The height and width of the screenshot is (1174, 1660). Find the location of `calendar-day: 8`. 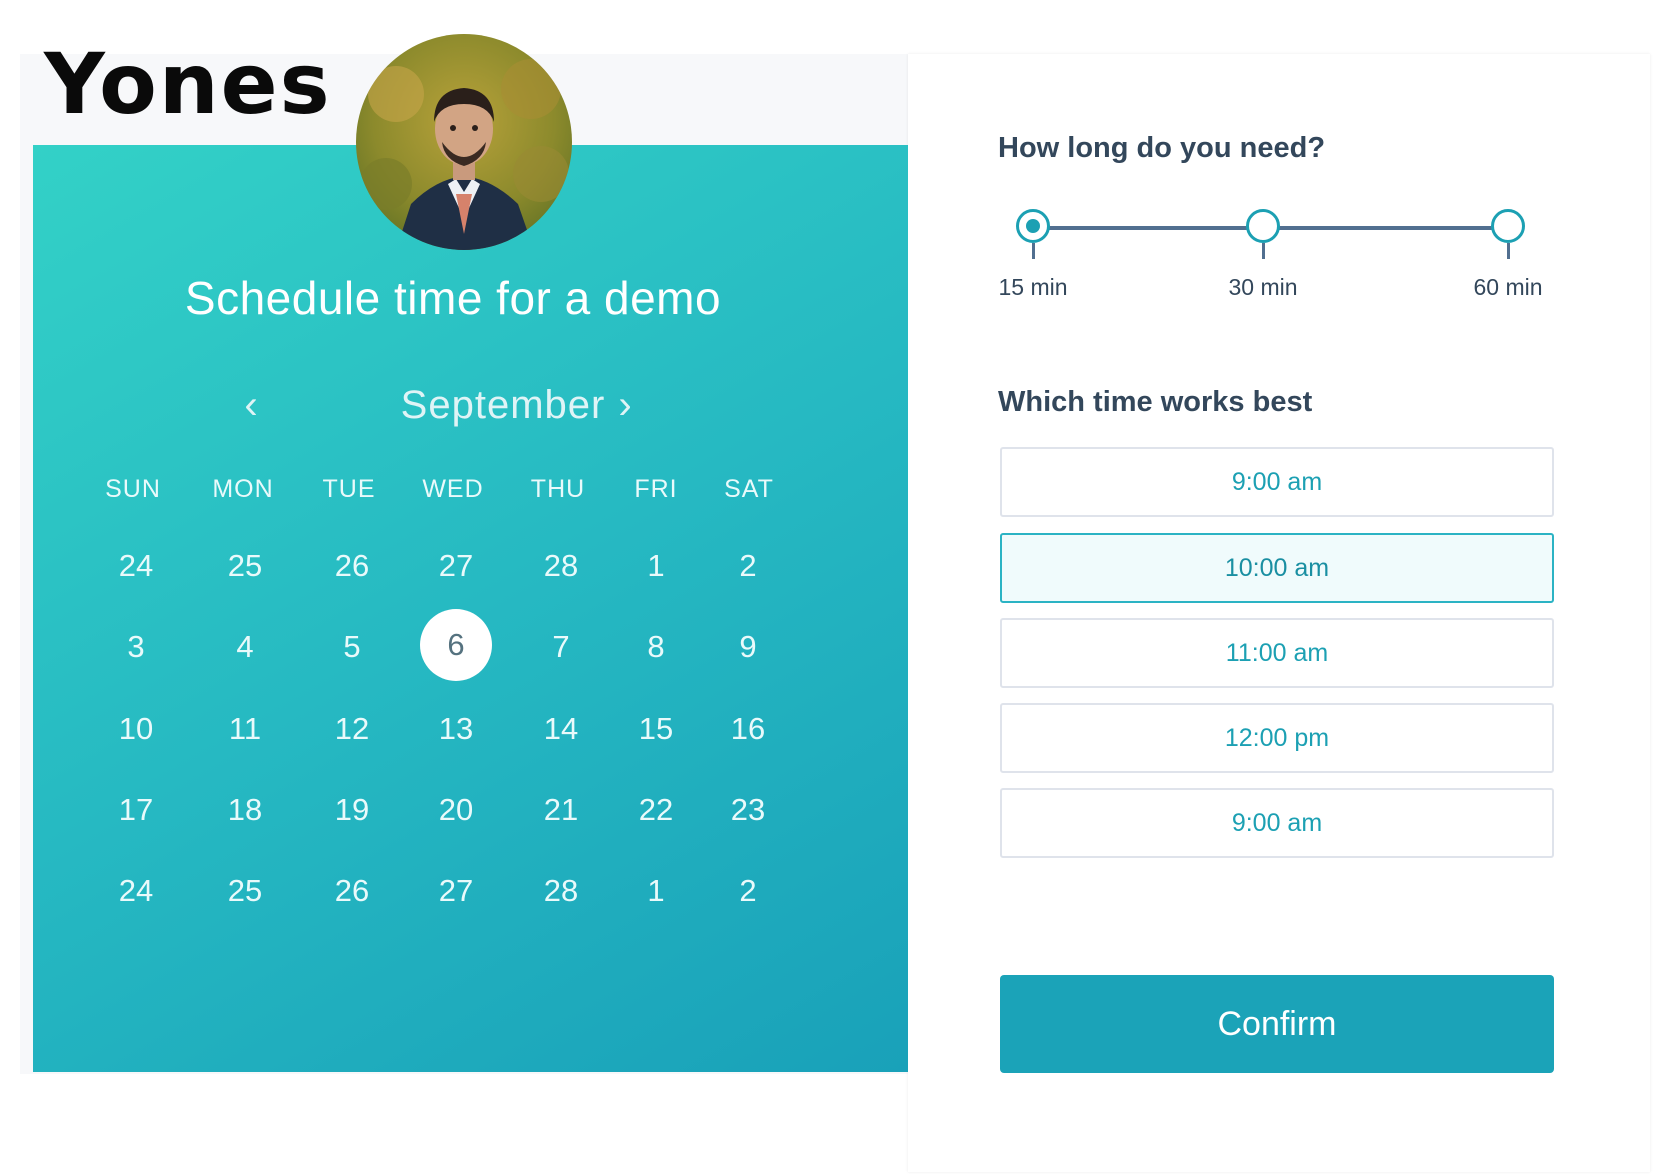

calendar-day: 8 is located at coordinates (656, 647).